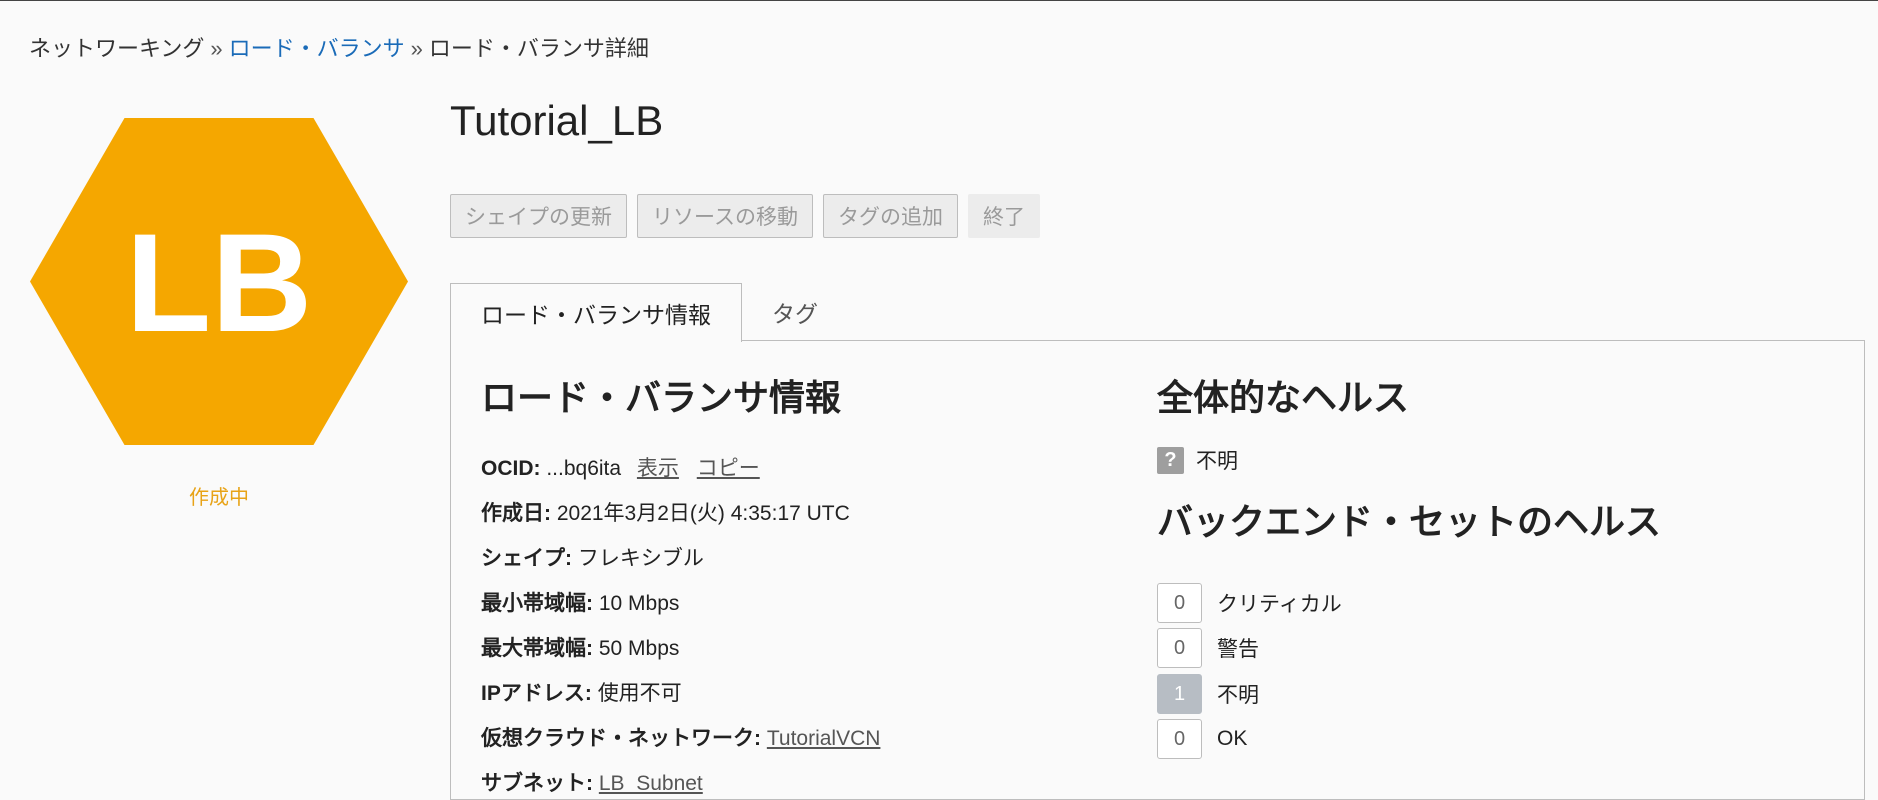 The height and width of the screenshot is (800, 1878). What do you see at coordinates (1003, 216) in the screenshot?
I see `terminate-button: 終了` at bounding box center [1003, 216].